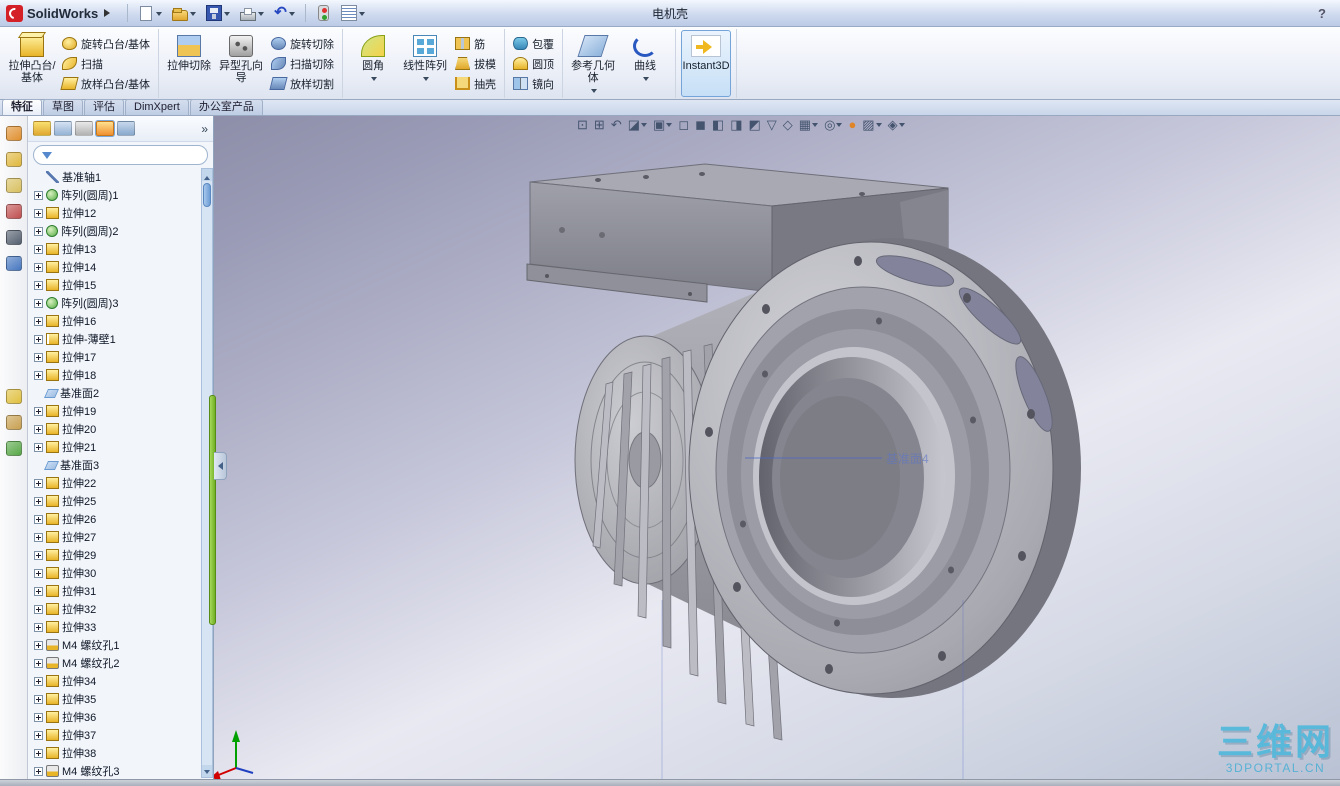  I want to click on open-button, so click(184, 13).